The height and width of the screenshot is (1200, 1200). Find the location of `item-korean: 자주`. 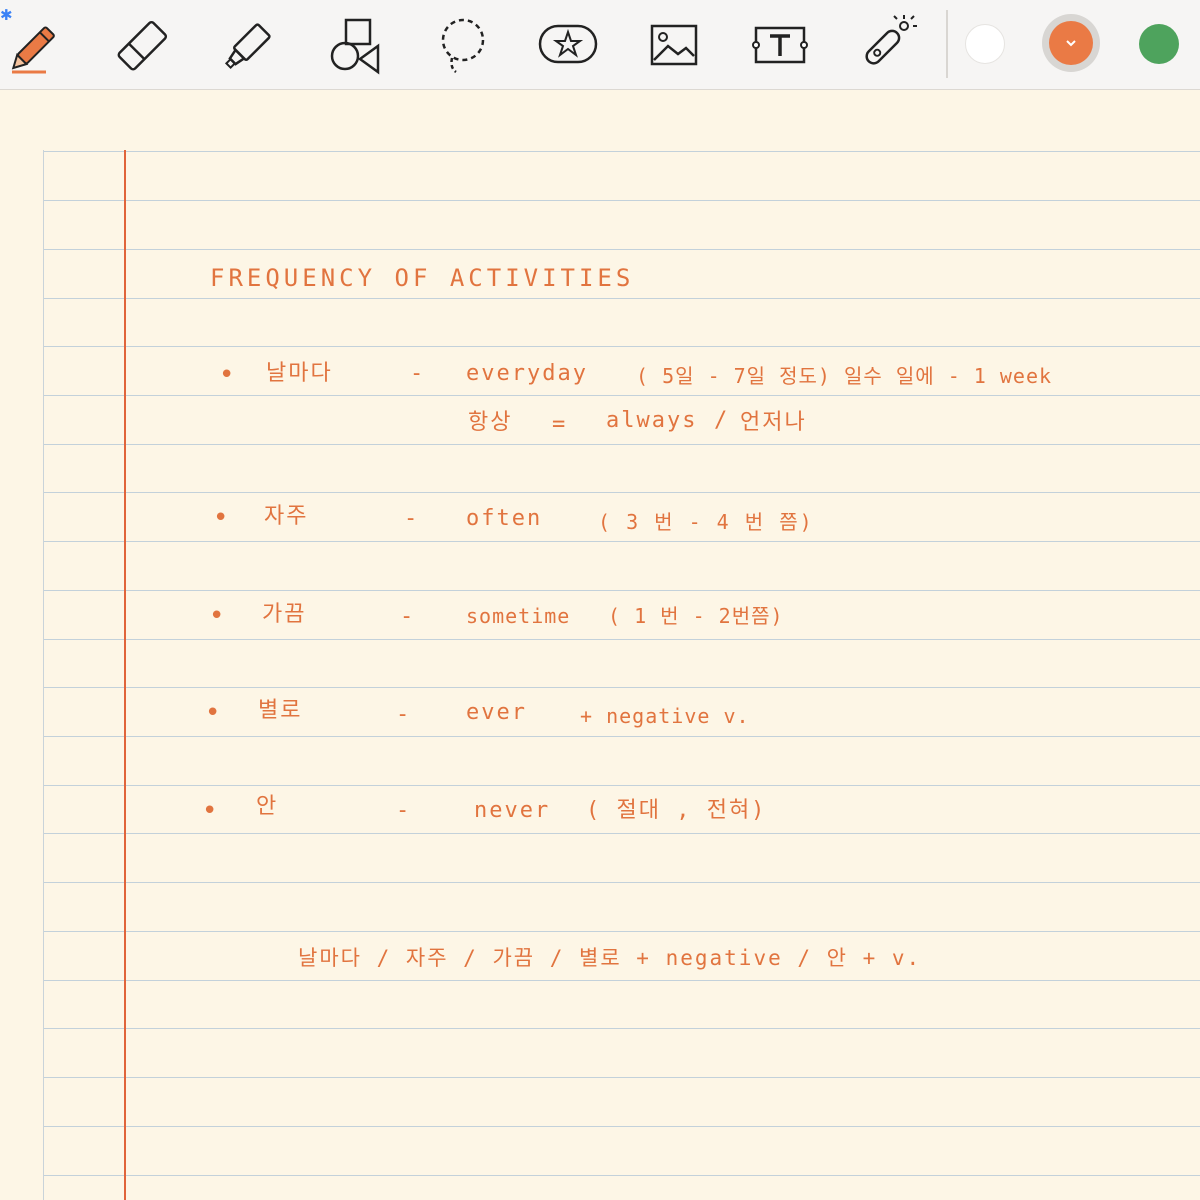

item-korean: 자주 is located at coordinates (286, 516).